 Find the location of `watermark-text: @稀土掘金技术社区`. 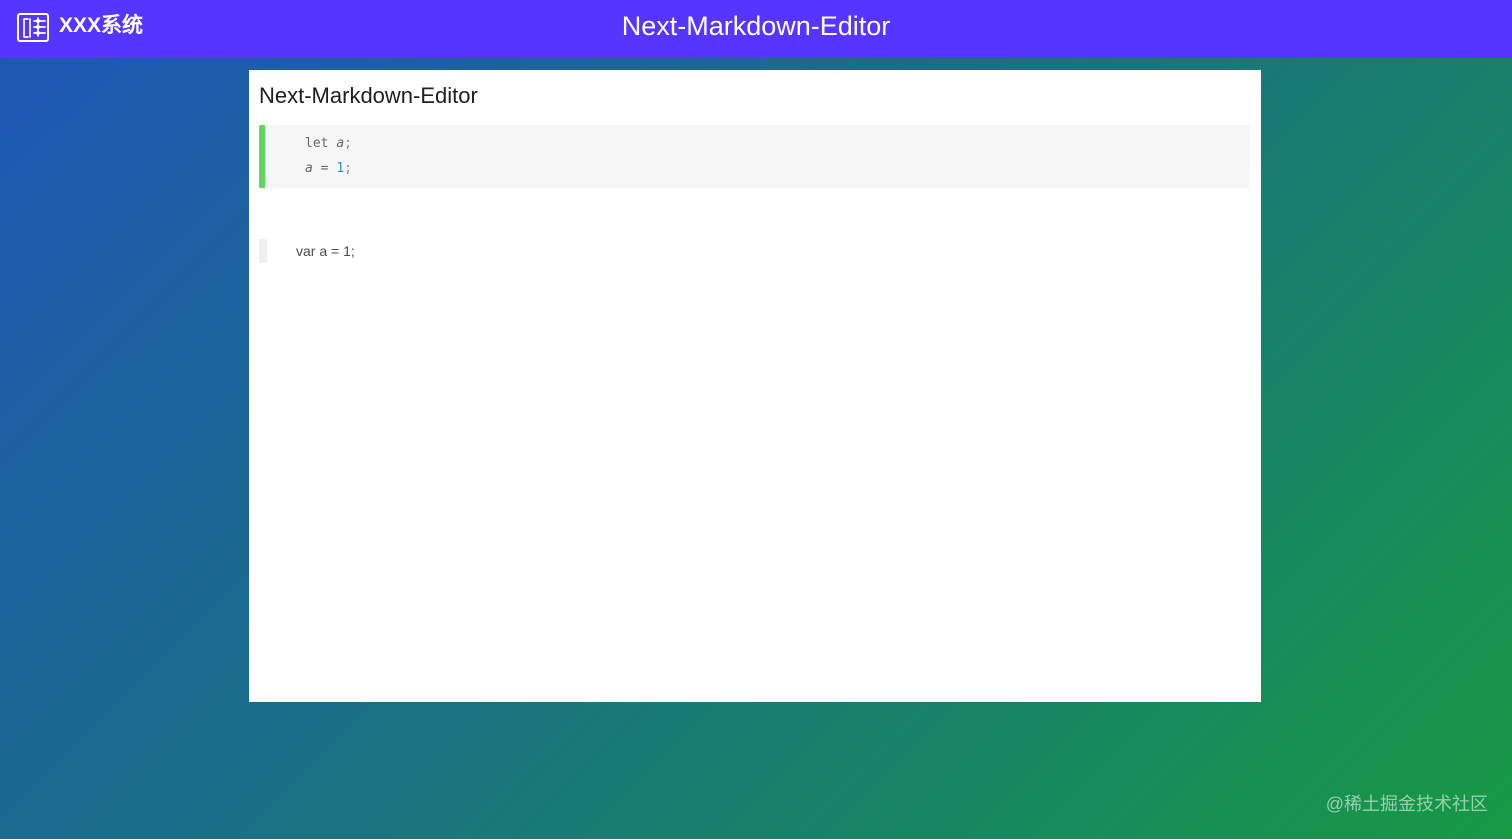

watermark-text: @稀土掘金技术社区 is located at coordinates (1406, 804).